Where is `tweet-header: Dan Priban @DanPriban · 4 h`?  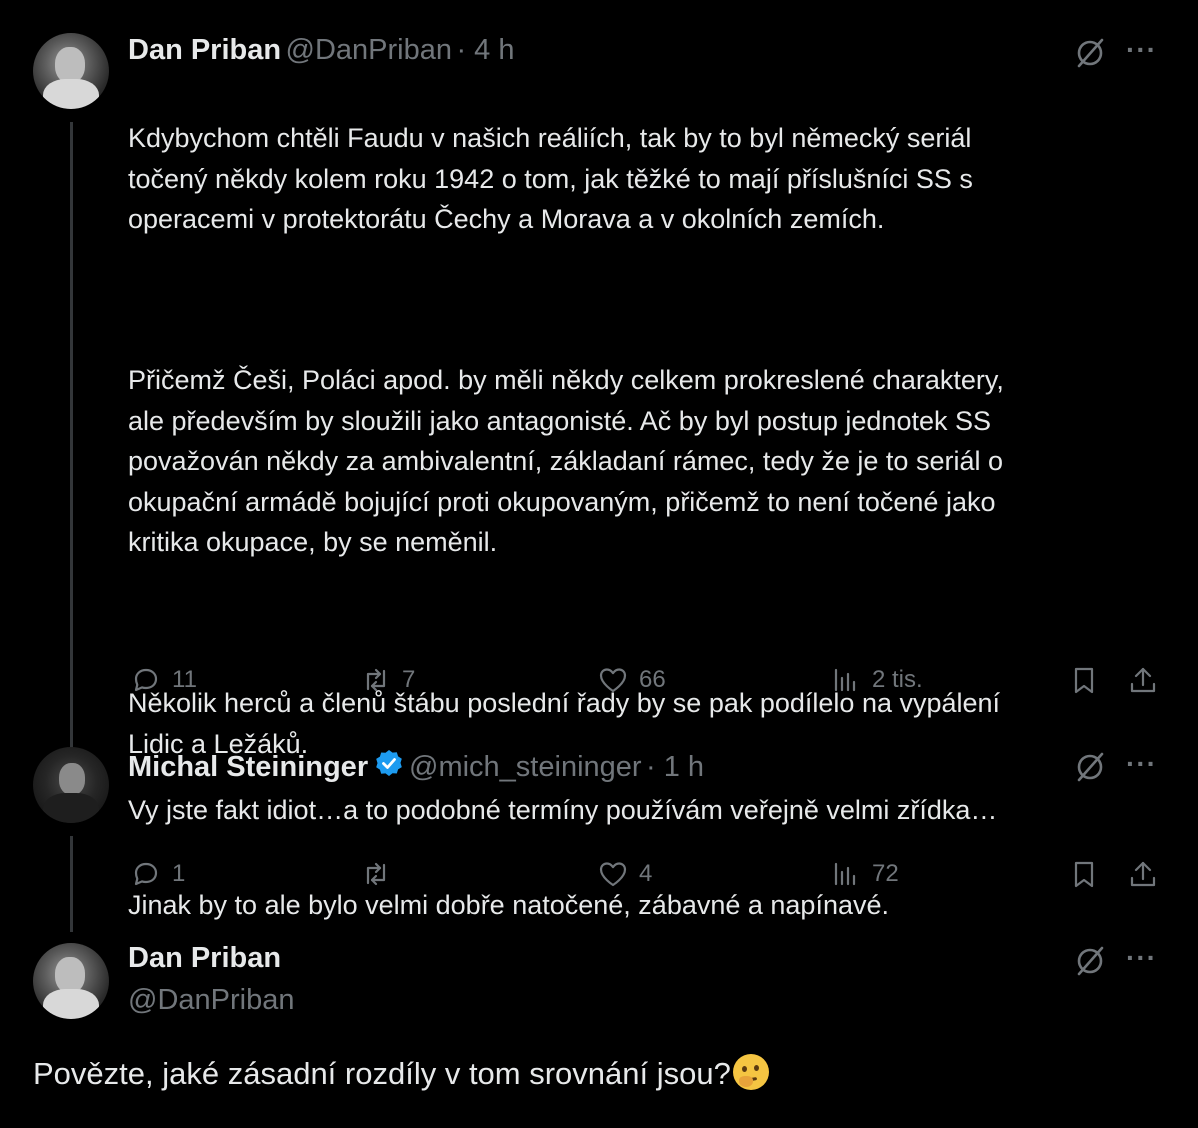
tweet-header: Dan Priban @DanPriban · 4 h is located at coordinates (321, 50).